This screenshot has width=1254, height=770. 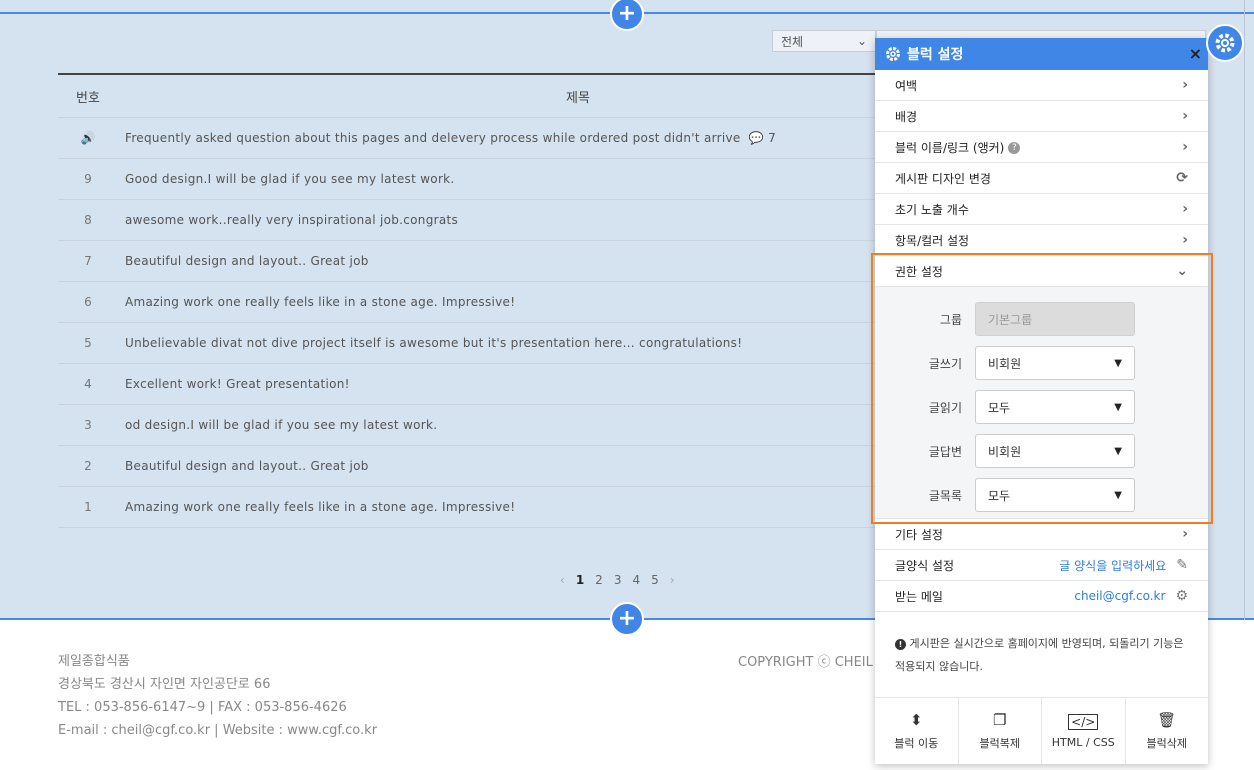 What do you see at coordinates (792, 41) in the screenshot?
I see `filter-select-value: 전체` at bounding box center [792, 41].